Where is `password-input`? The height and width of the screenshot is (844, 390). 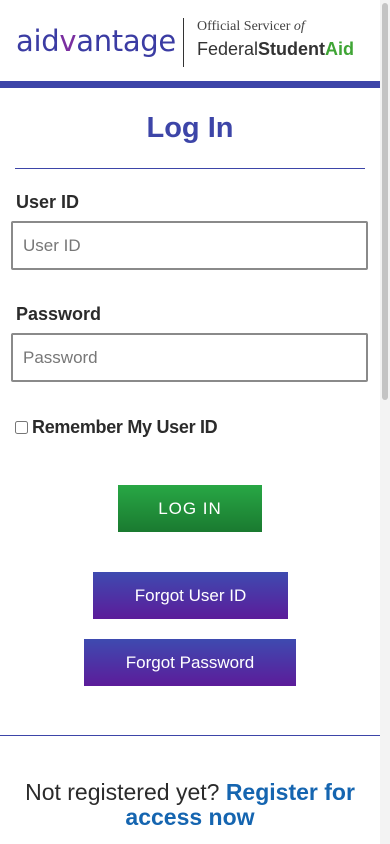
password-input is located at coordinates (189, 357).